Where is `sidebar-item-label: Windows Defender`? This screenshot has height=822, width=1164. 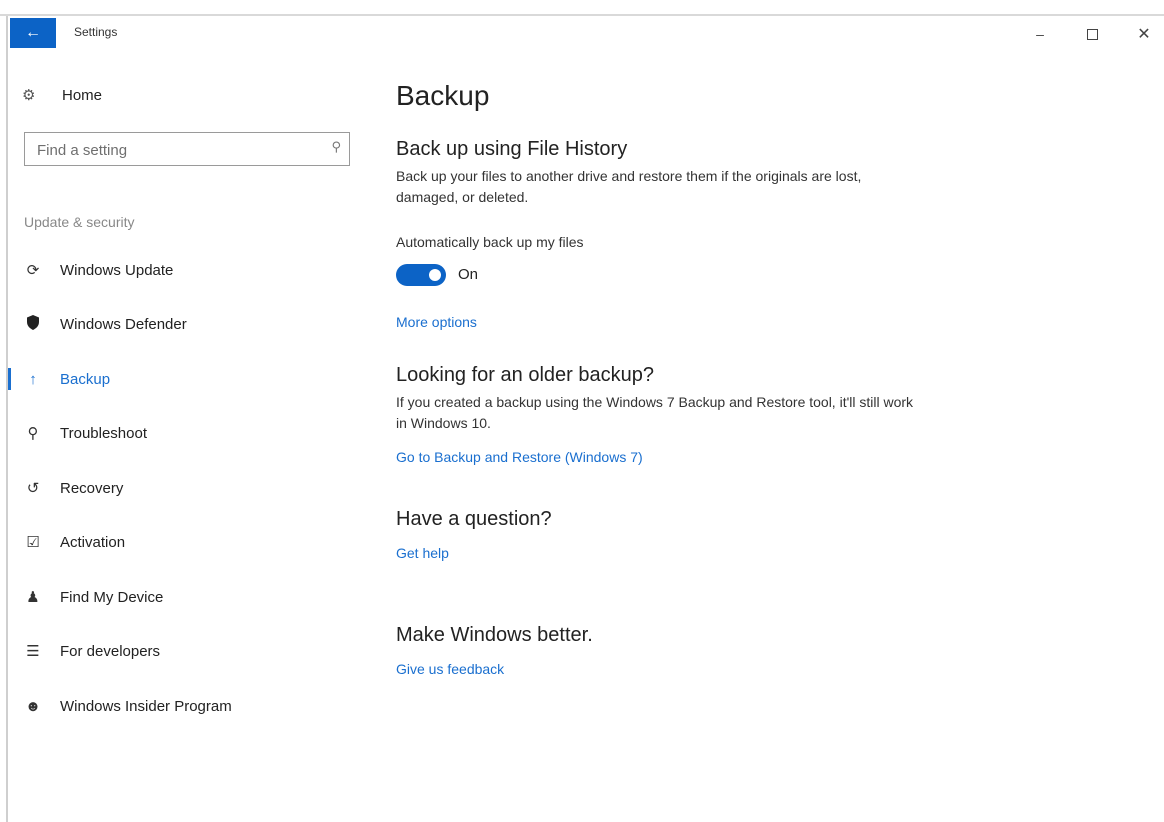
sidebar-item-label: Windows Defender is located at coordinates (123, 324).